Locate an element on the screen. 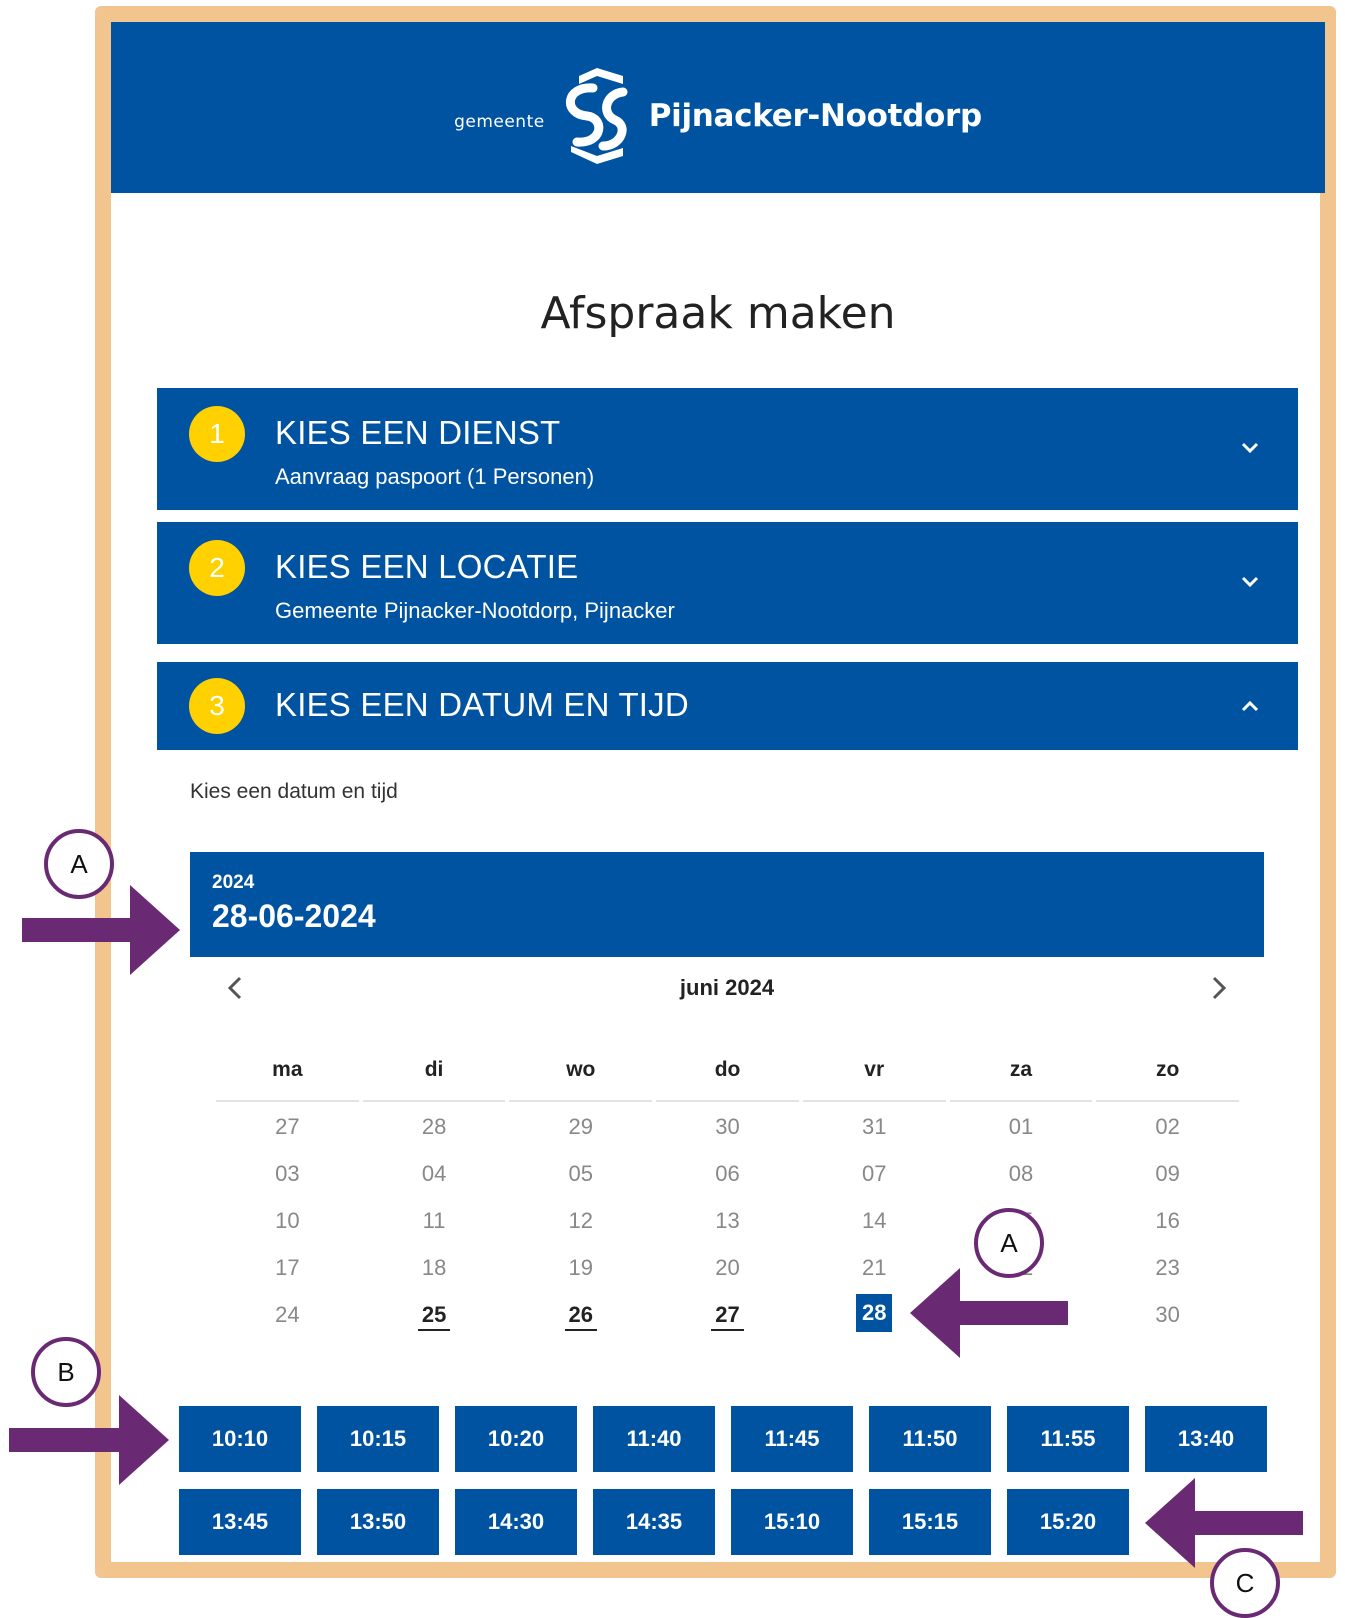 The width and height of the screenshot is (1345, 1618). selected-year: 2024 is located at coordinates (233, 883).